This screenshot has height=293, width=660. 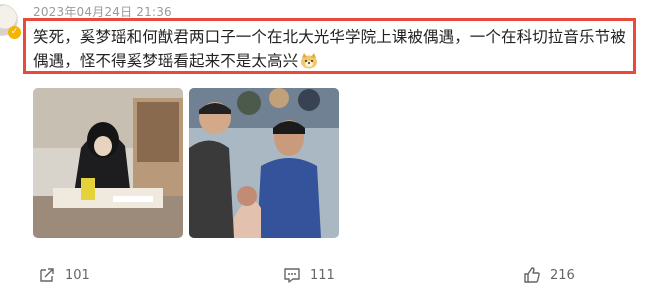 What do you see at coordinates (64, 275) in the screenshot?
I see `share-button: 101` at bounding box center [64, 275].